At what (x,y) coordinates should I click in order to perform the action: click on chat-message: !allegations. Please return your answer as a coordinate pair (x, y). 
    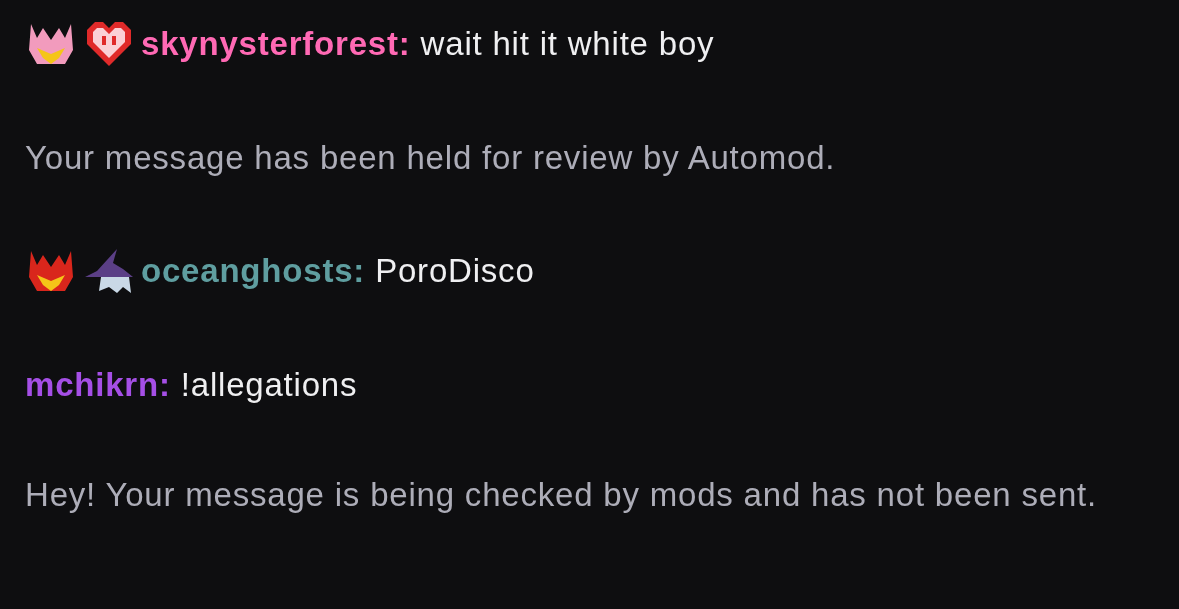
    Looking at the image, I should click on (269, 385).